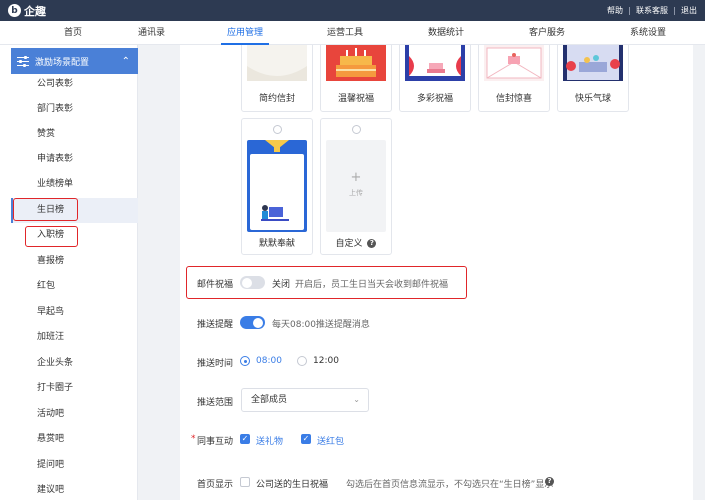 Image resolution: width=705 pixels, height=500 pixels. I want to click on template-caption: 简约信封, so click(276, 99).